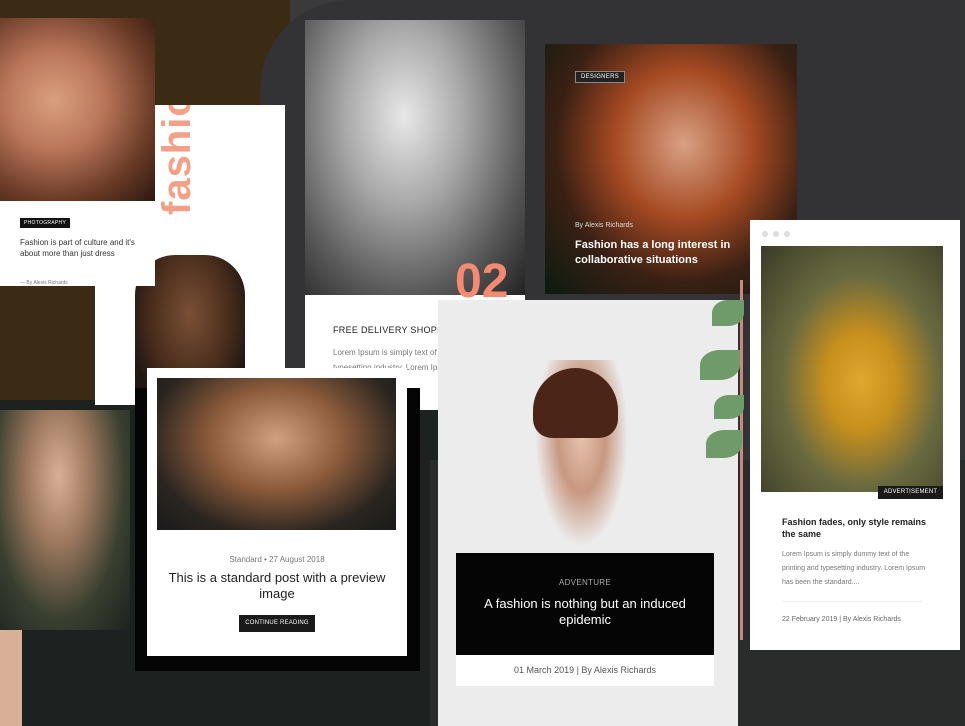  Describe the element at coordinates (77, 109) in the screenshot. I see `two-faces-photo` at that location.